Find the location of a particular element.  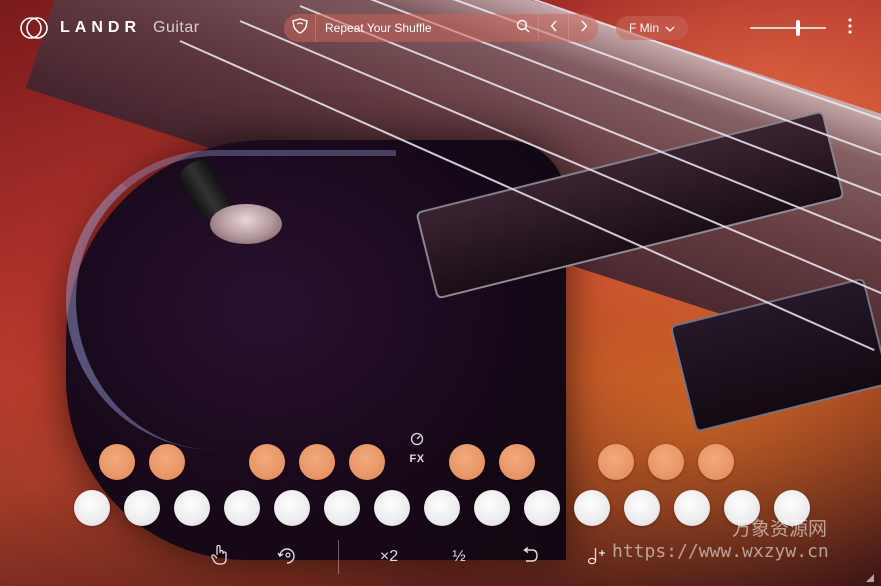

search-button is located at coordinates (523, 28).